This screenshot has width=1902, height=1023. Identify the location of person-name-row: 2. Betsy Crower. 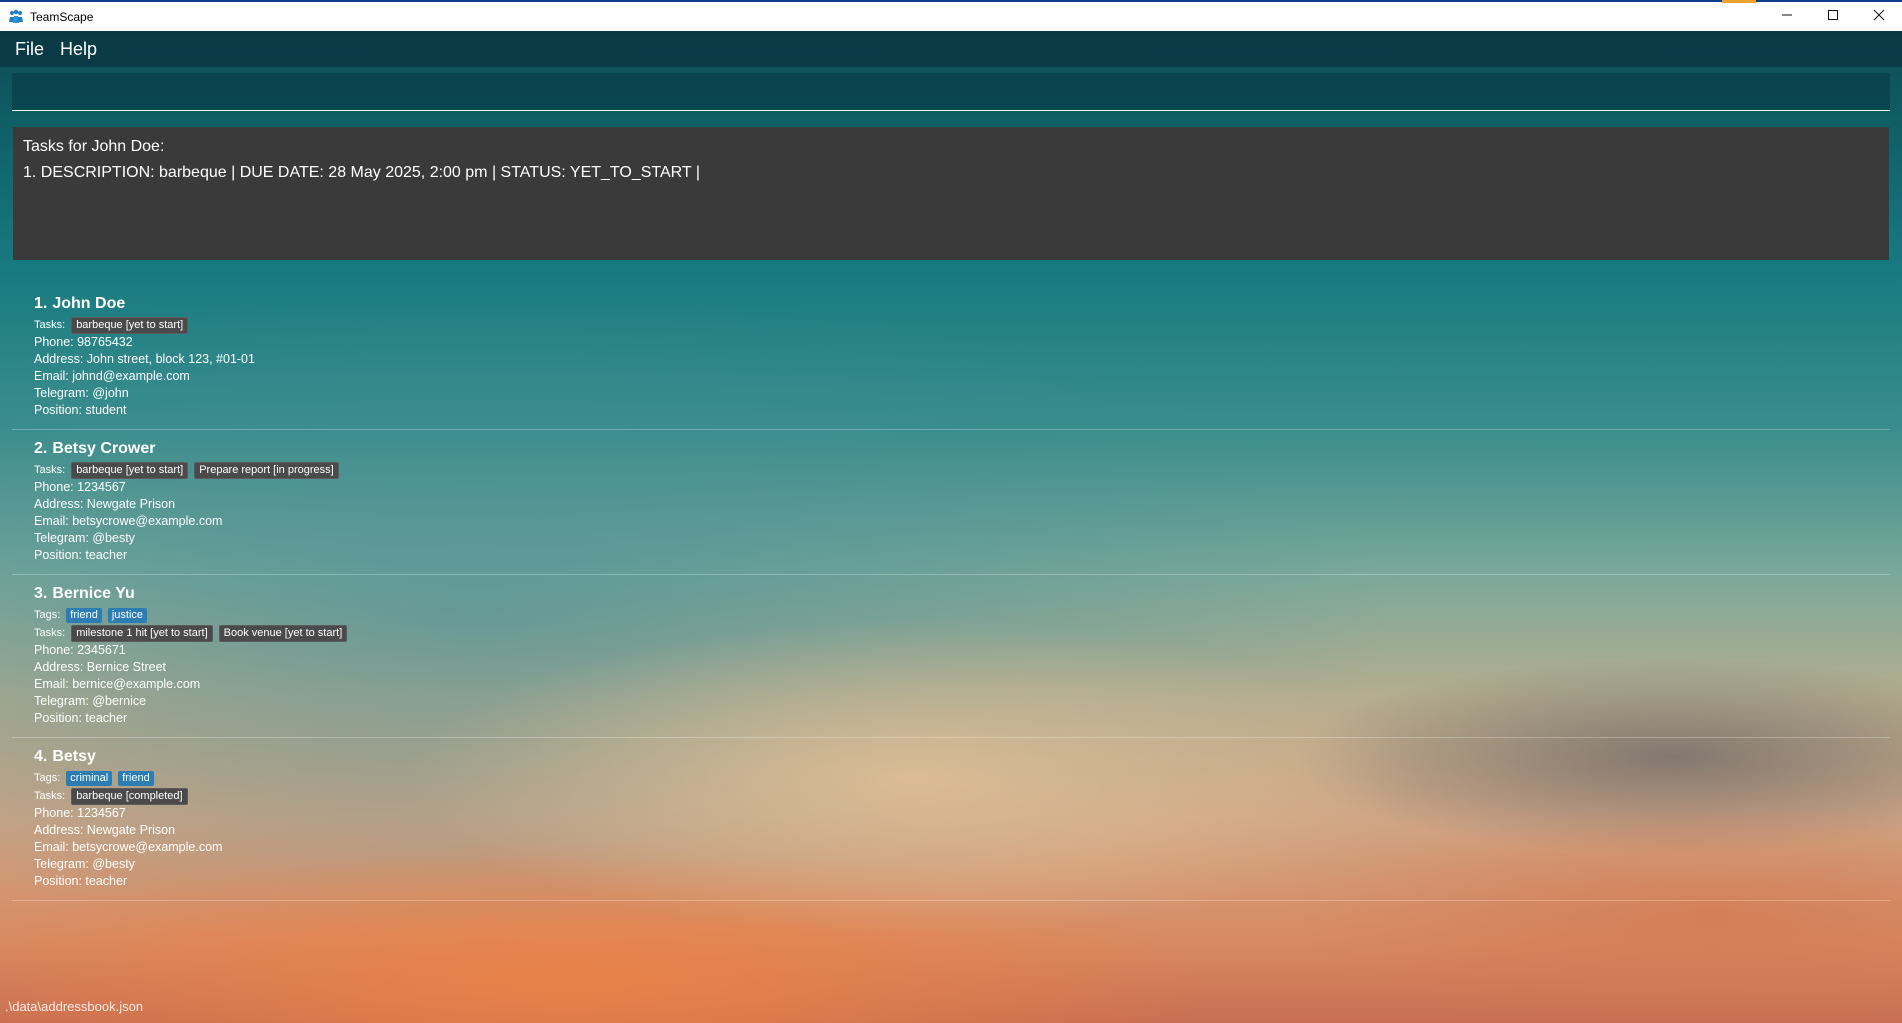
(962, 449).